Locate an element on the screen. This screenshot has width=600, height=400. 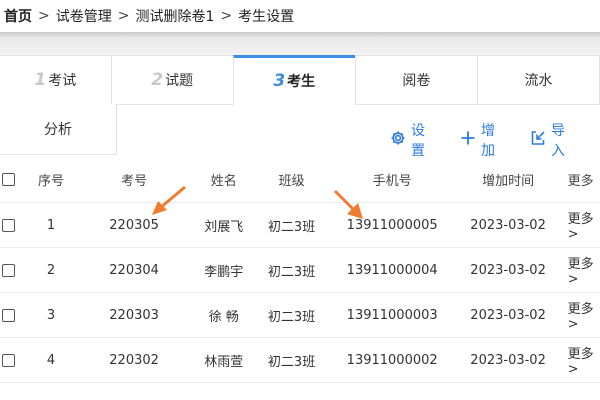
tab-questions: 2 试题 is located at coordinates (172, 80).